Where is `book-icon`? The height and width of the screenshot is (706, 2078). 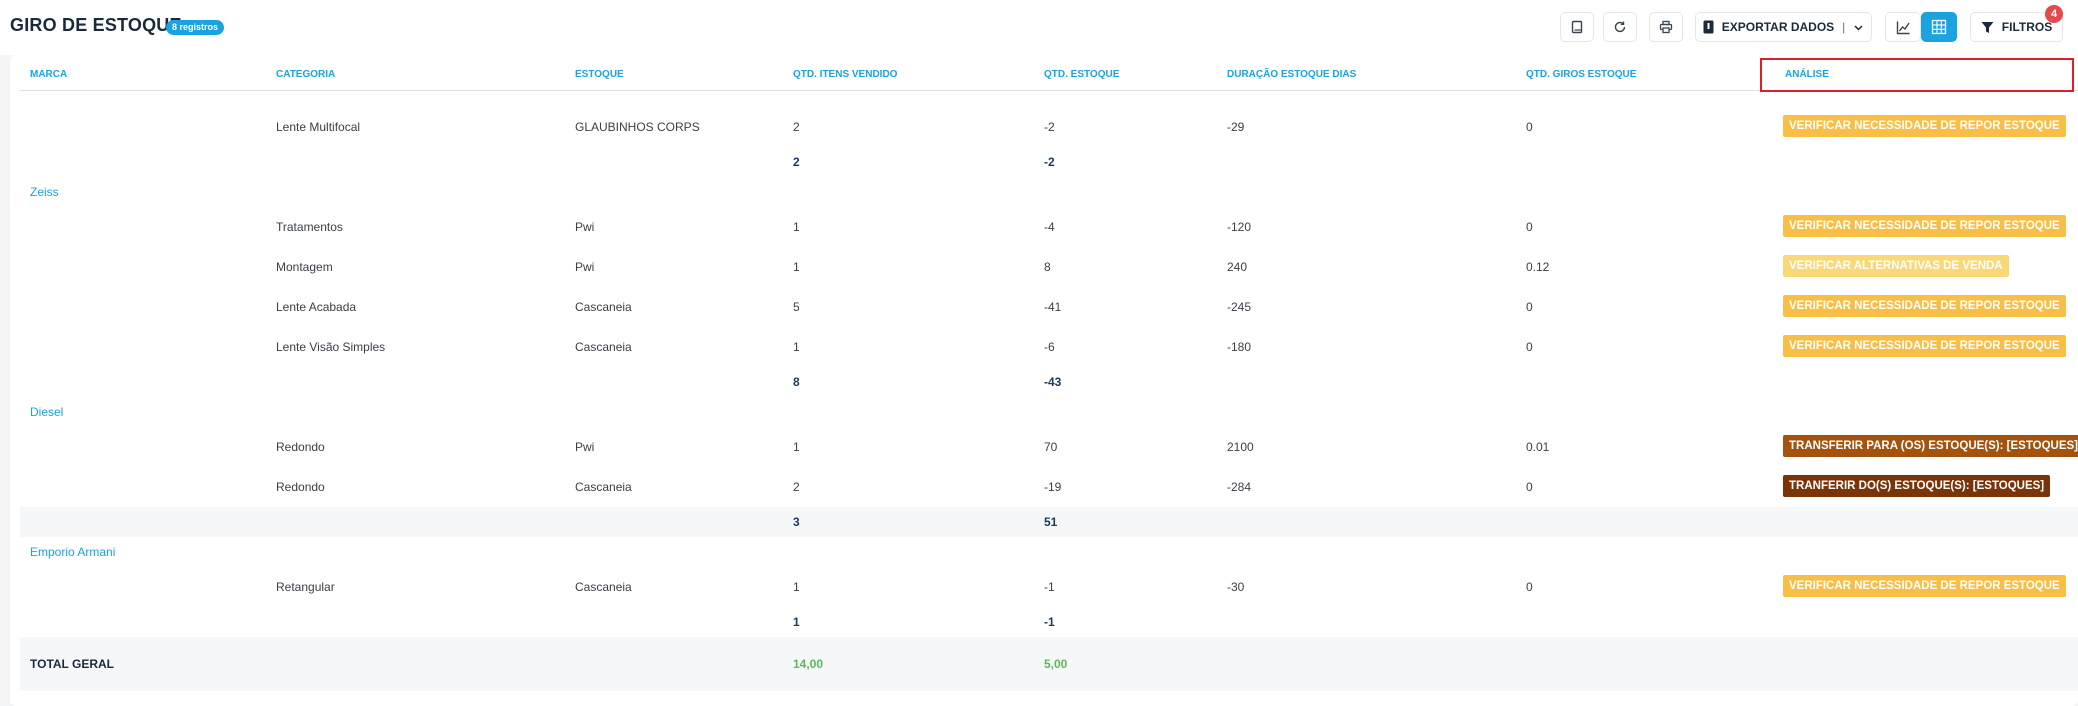 book-icon is located at coordinates (1577, 27).